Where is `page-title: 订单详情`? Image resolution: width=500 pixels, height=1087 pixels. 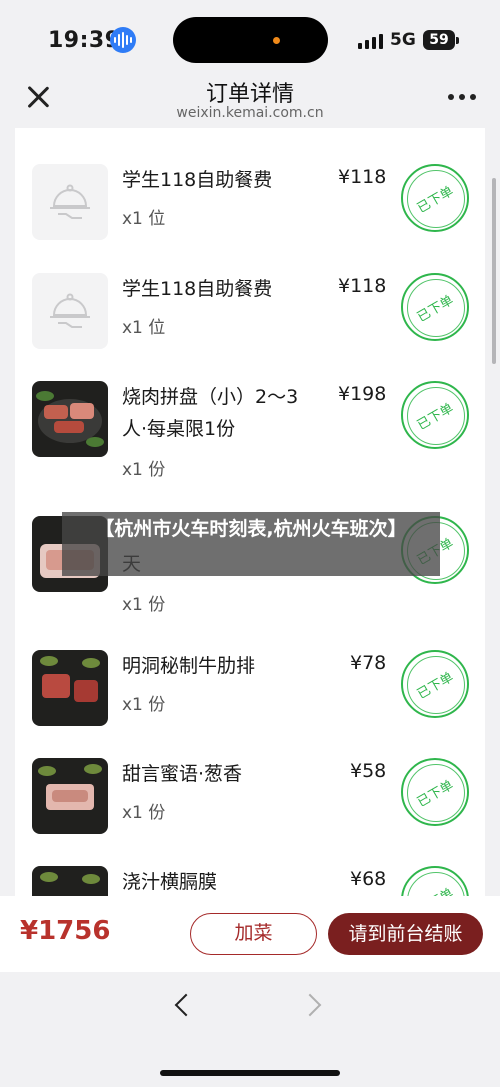 page-title: 订单详情 is located at coordinates (249, 94).